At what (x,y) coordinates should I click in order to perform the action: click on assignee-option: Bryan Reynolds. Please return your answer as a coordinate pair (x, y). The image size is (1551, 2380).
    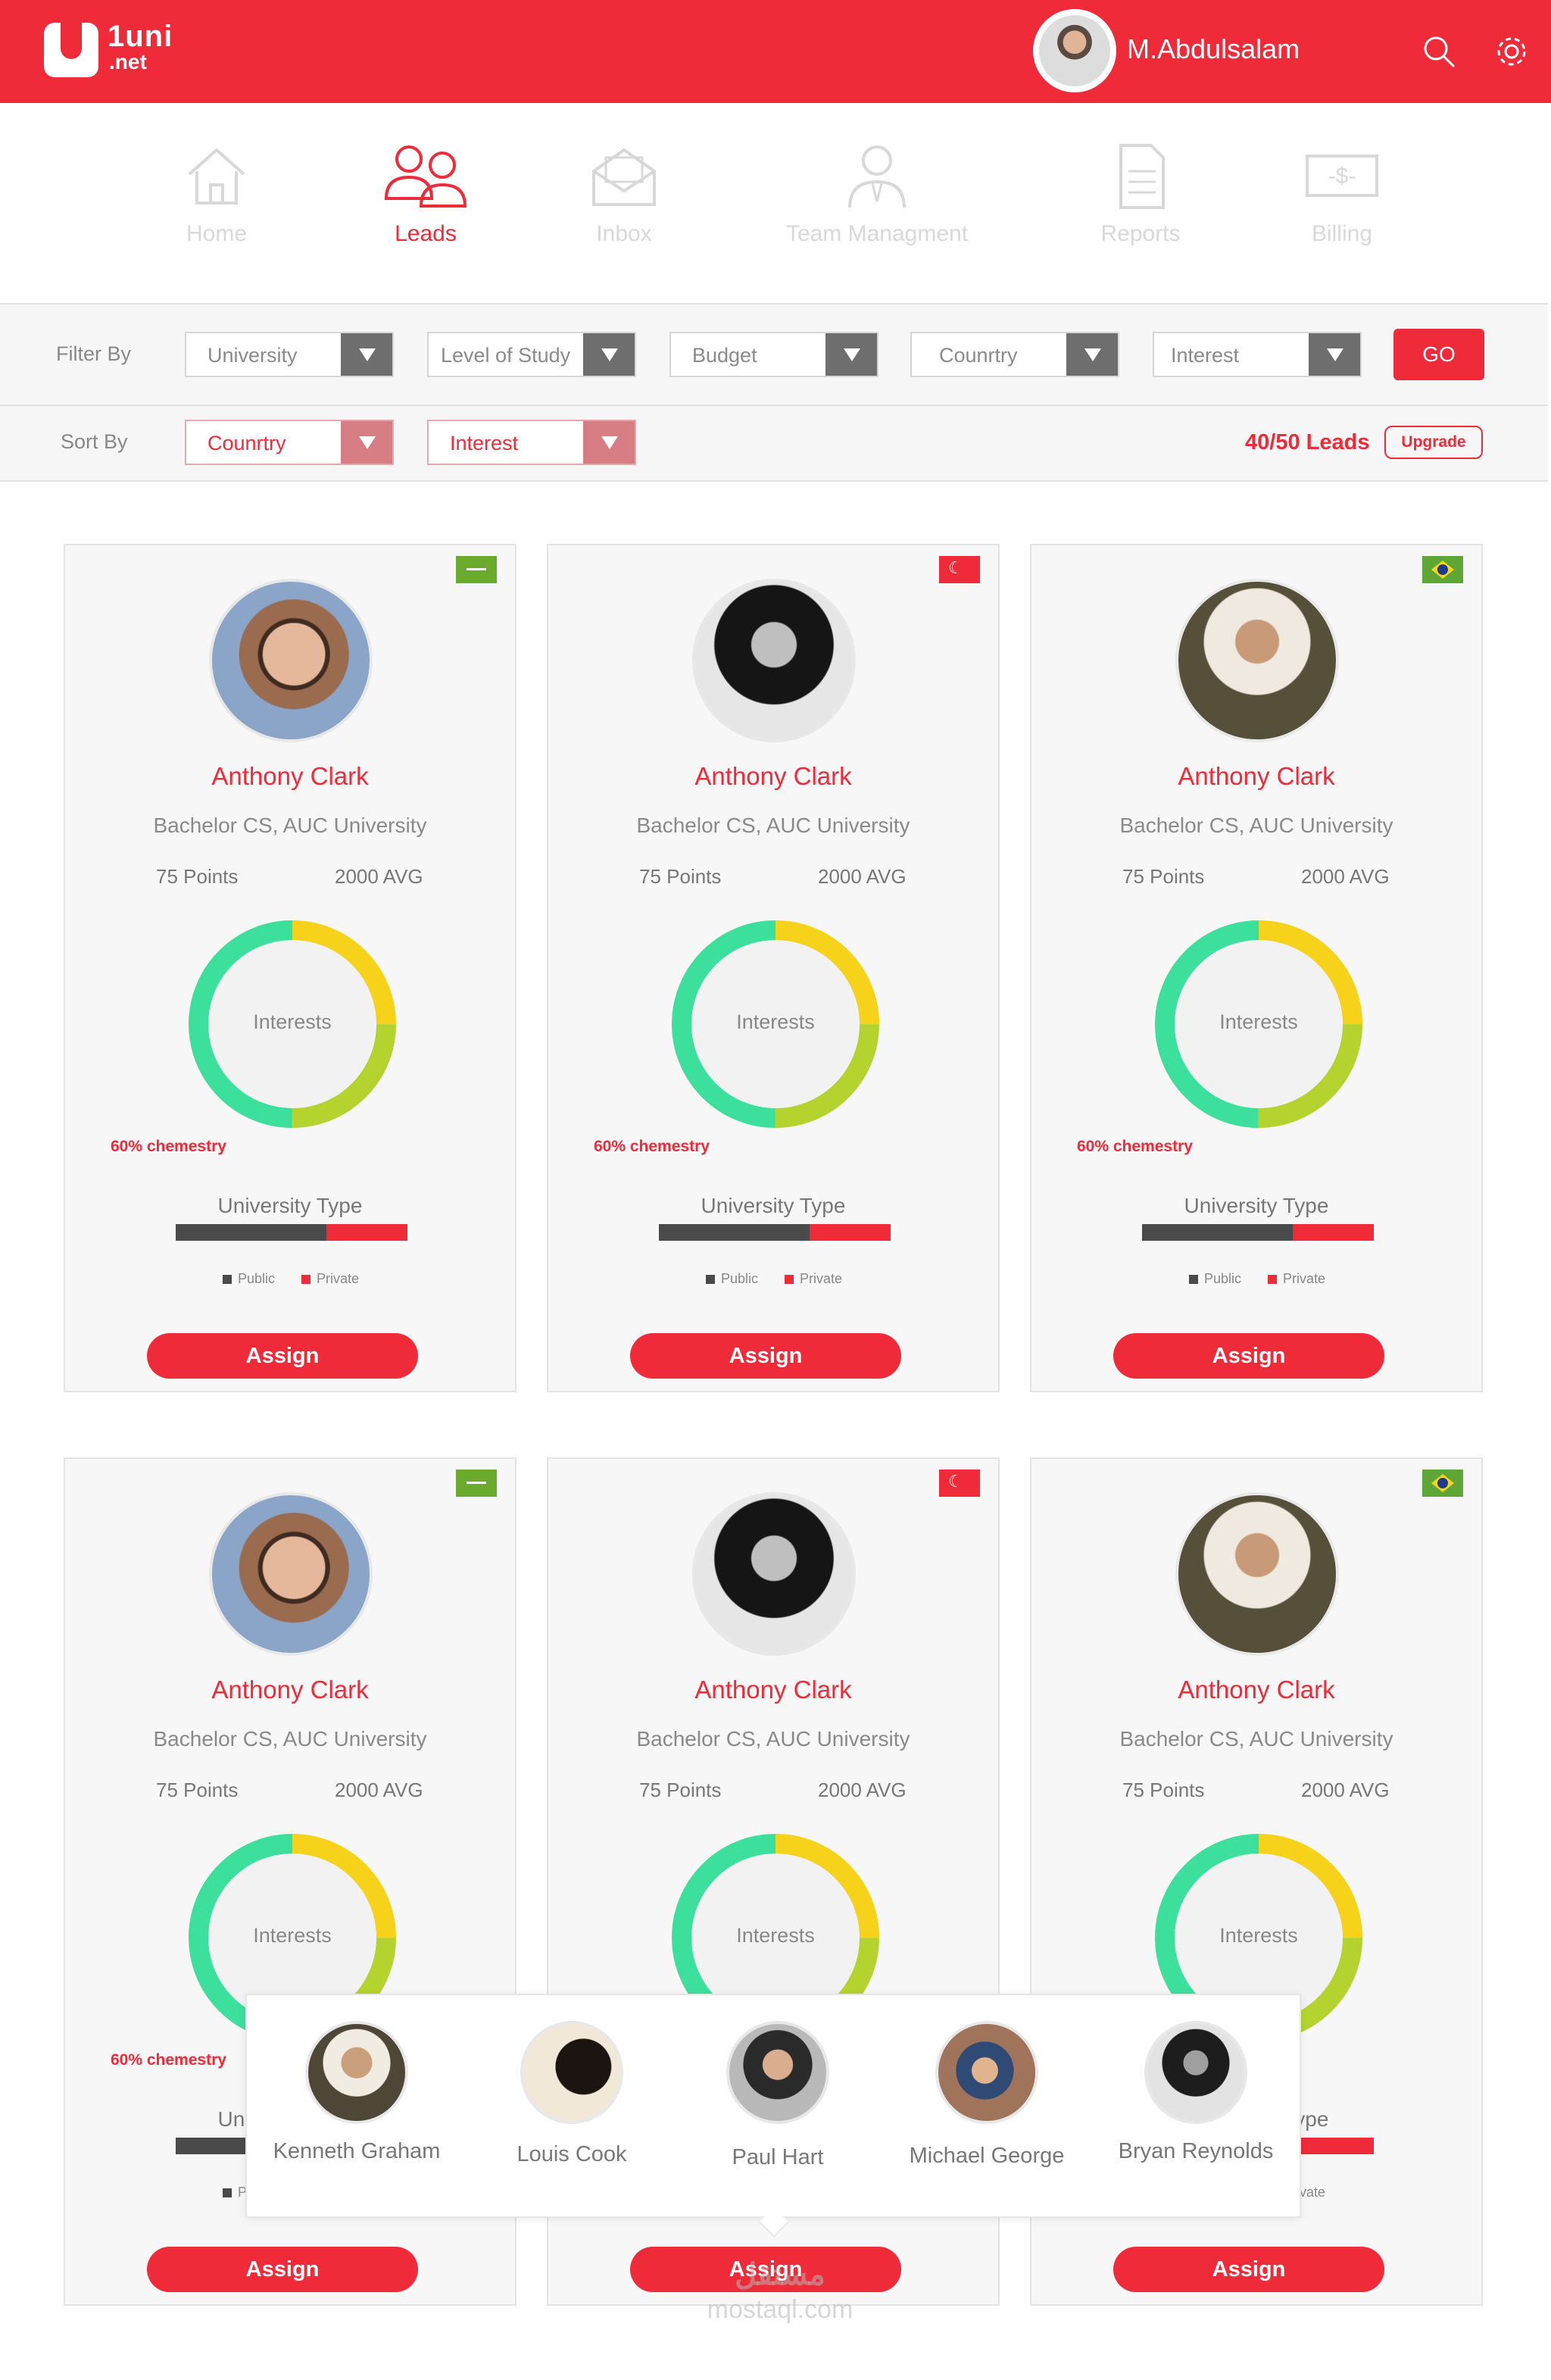
    Looking at the image, I should click on (1196, 2093).